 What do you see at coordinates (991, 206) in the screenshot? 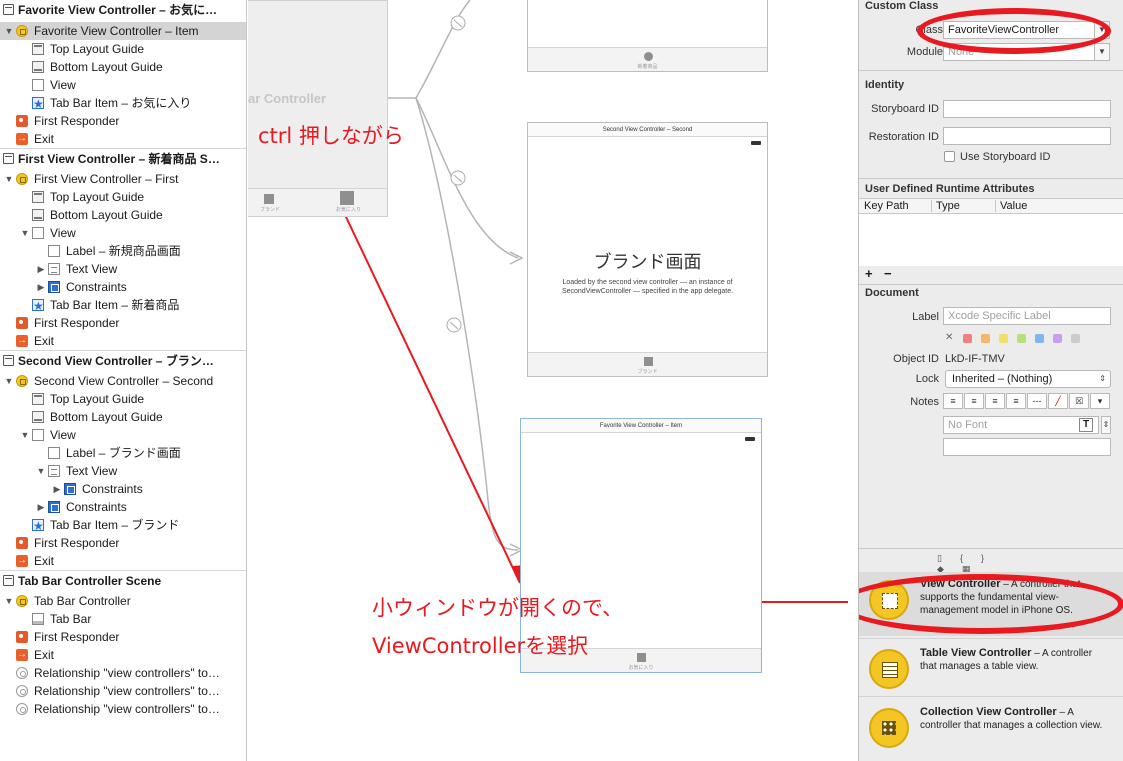
I see `runtime-attributes-header: Key Path Type Value` at bounding box center [991, 206].